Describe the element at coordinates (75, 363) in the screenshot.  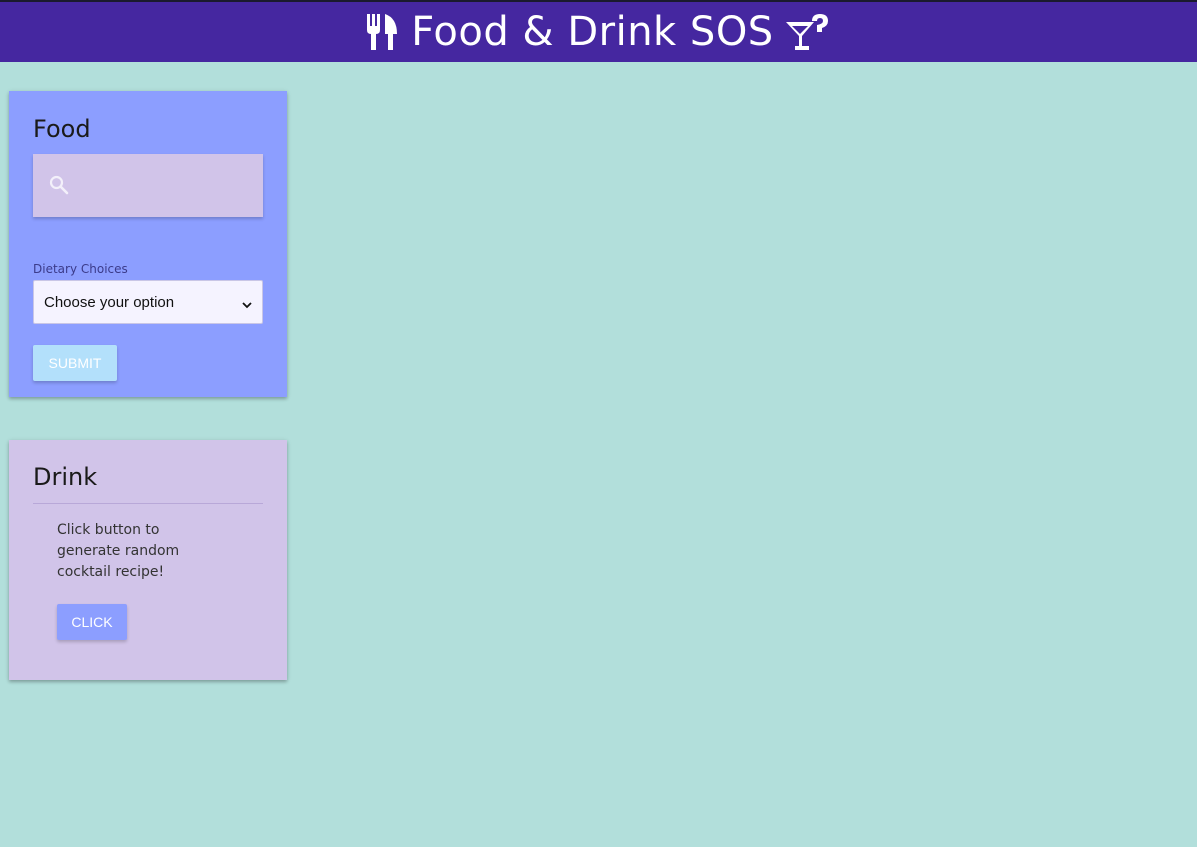
I see `submit-button: SUBMIT` at that location.